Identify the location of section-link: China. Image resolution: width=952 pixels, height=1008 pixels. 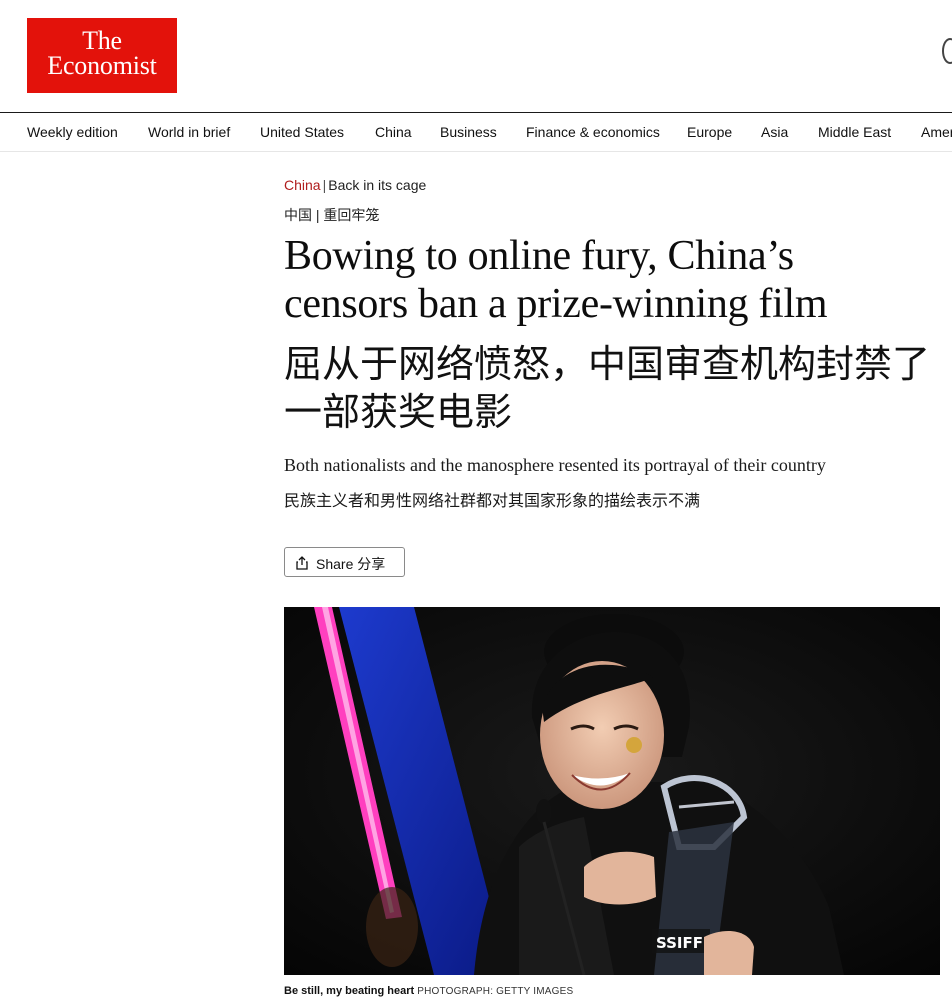
(302, 185).